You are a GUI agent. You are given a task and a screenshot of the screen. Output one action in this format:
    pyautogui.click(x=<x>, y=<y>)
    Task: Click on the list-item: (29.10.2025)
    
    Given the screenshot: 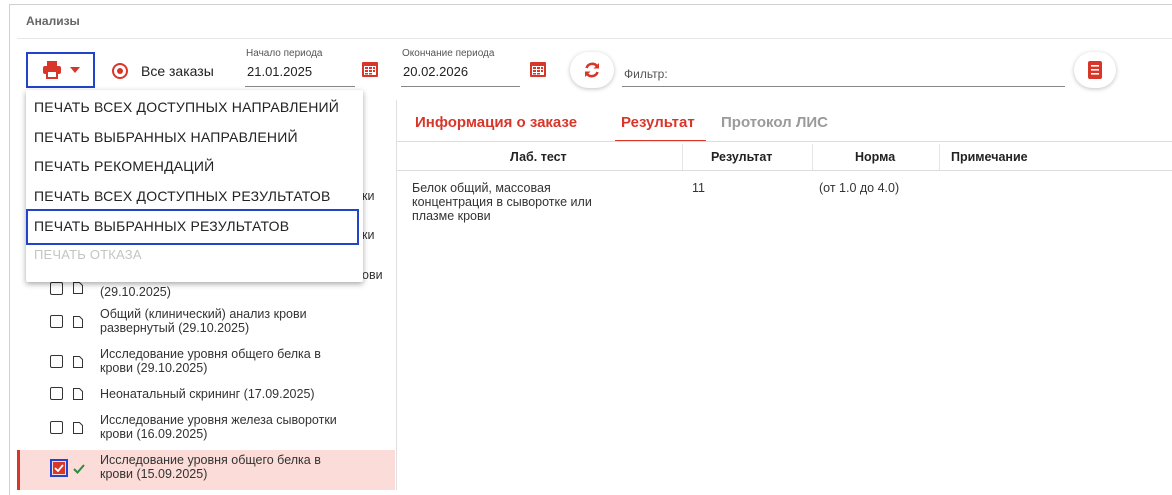 What is the action you would take?
    pyautogui.click(x=206, y=291)
    